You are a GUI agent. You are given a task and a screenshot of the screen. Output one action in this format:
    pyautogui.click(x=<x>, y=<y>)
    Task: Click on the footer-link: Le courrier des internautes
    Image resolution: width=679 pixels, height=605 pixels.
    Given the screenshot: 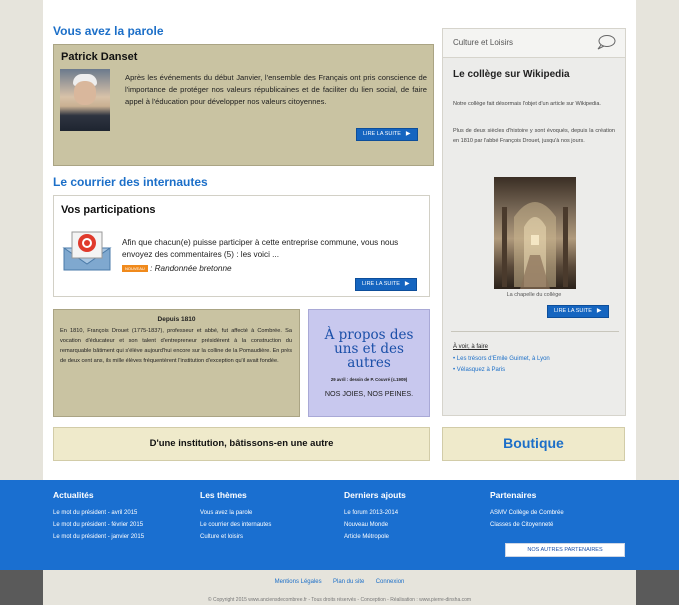 What is the action you would take?
    pyautogui.click(x=235, y=525)
    